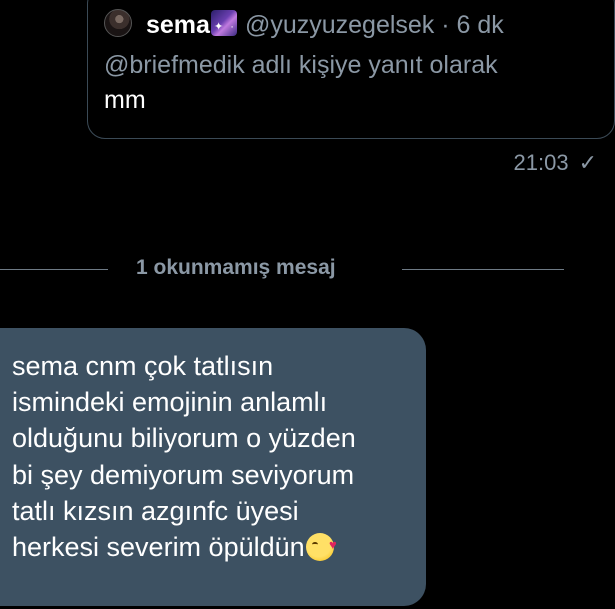 Image resolution: width=615 pixels, height=609 pixels. Describe the element at coordinates (236, 267) in the screenshot. I see `unread-divider-label: 1 okunmamış mesaj` at that location.